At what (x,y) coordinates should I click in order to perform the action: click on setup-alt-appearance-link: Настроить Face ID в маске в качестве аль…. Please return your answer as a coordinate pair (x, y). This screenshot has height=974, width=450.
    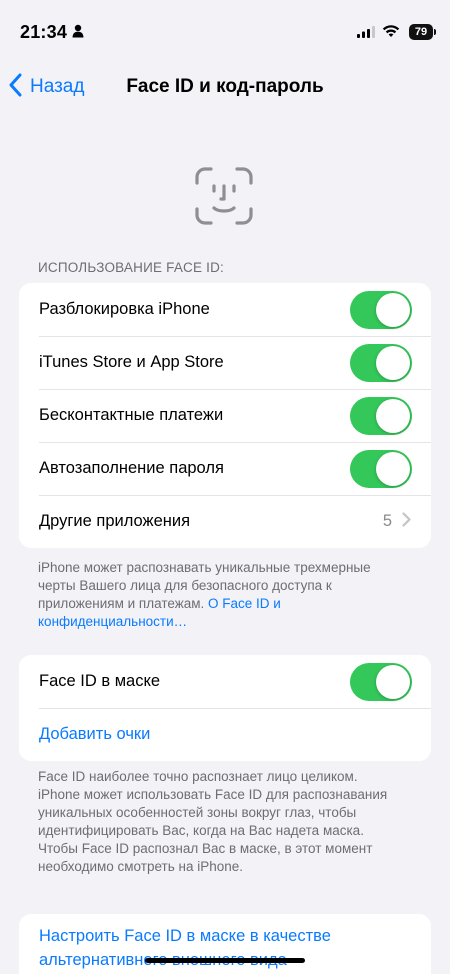
    Looking at the image, I should click on (225, 944).